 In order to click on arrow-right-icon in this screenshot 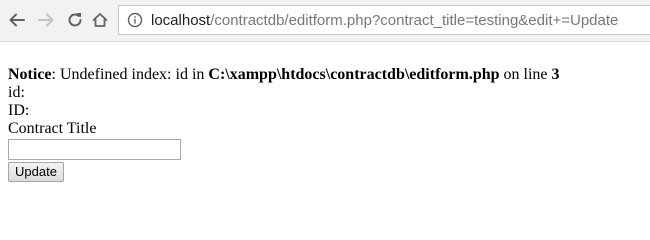, I will do `click(46, 20)`.